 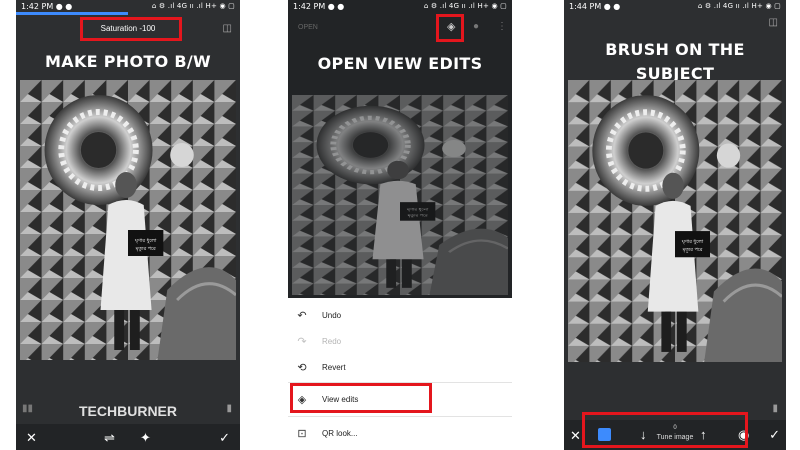 I want to click on menu-item-label: Revert, so click(x=334, y=367).